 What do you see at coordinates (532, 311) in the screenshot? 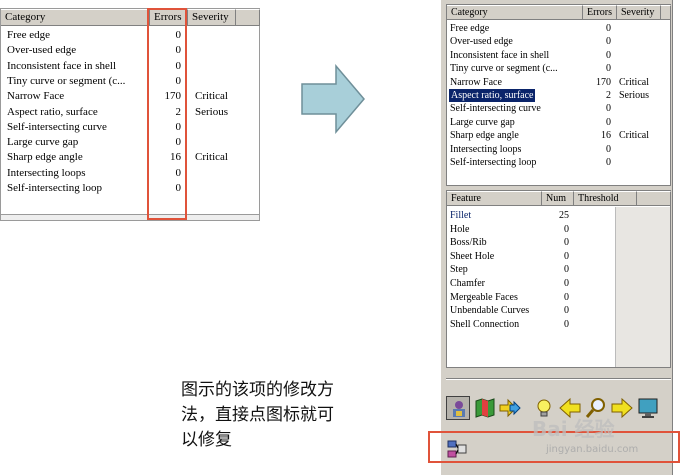
I see `table-row: Unbendable Curves 0` at bounding box center [532, 311].